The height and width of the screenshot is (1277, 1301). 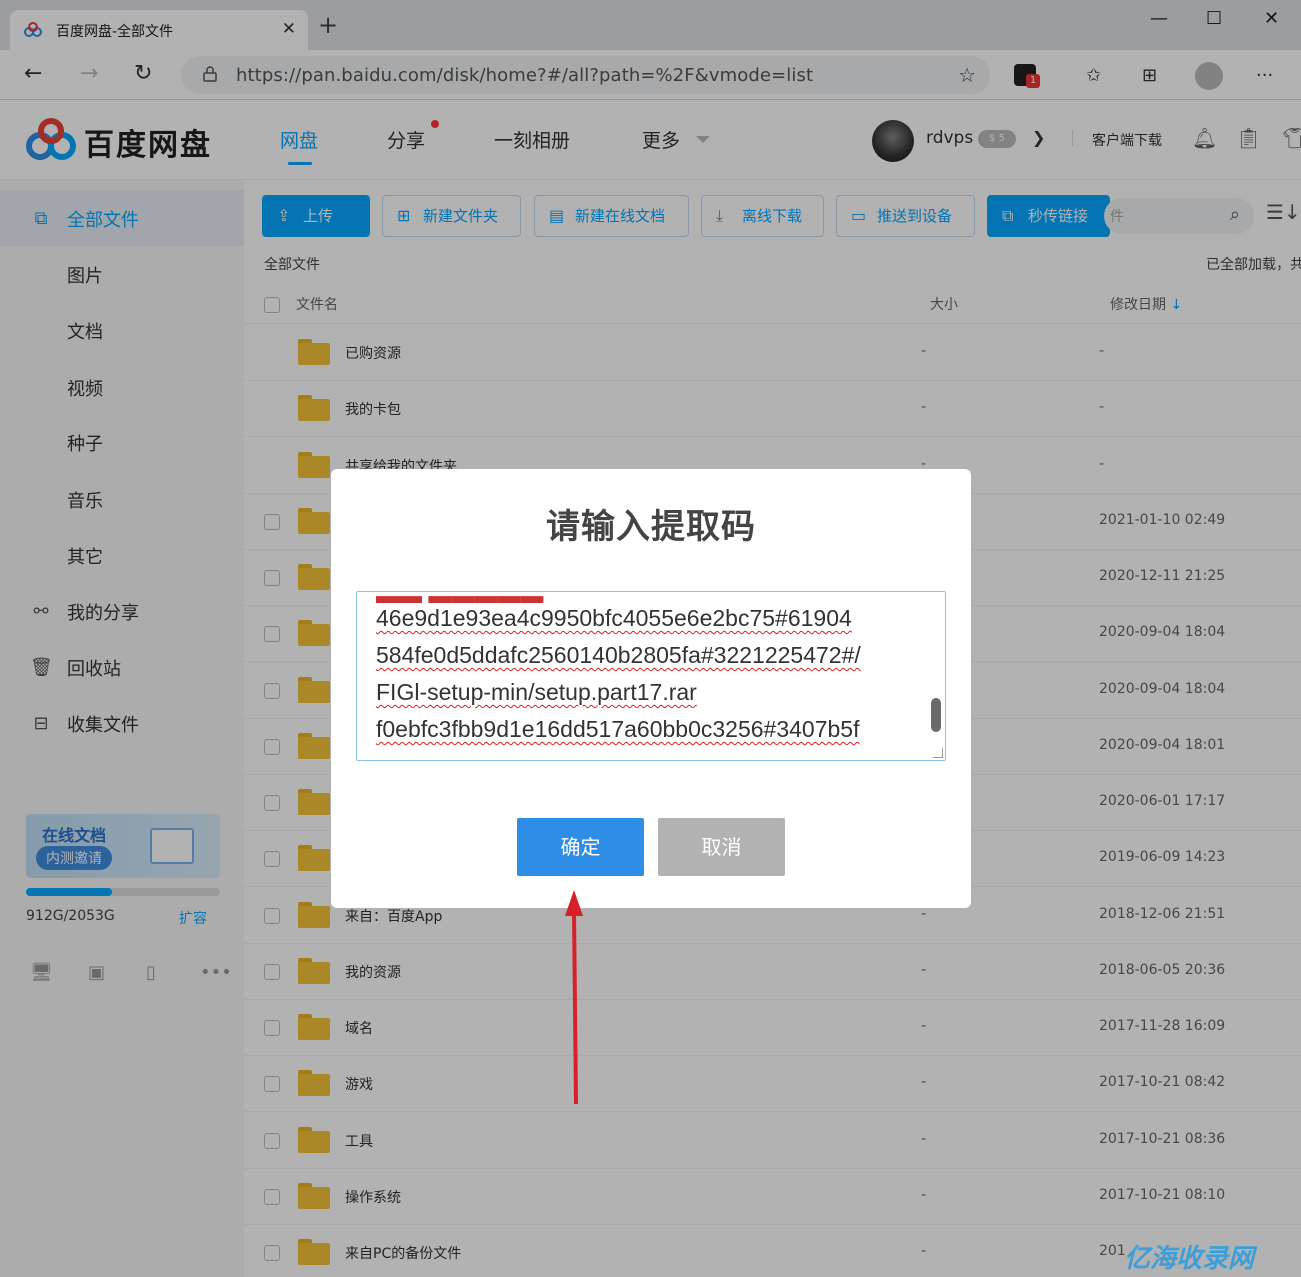 What do you see at coordinates (580, 847) in the screenshot?
I see `confirm-button: 确定` at bounding box center [580, 847].